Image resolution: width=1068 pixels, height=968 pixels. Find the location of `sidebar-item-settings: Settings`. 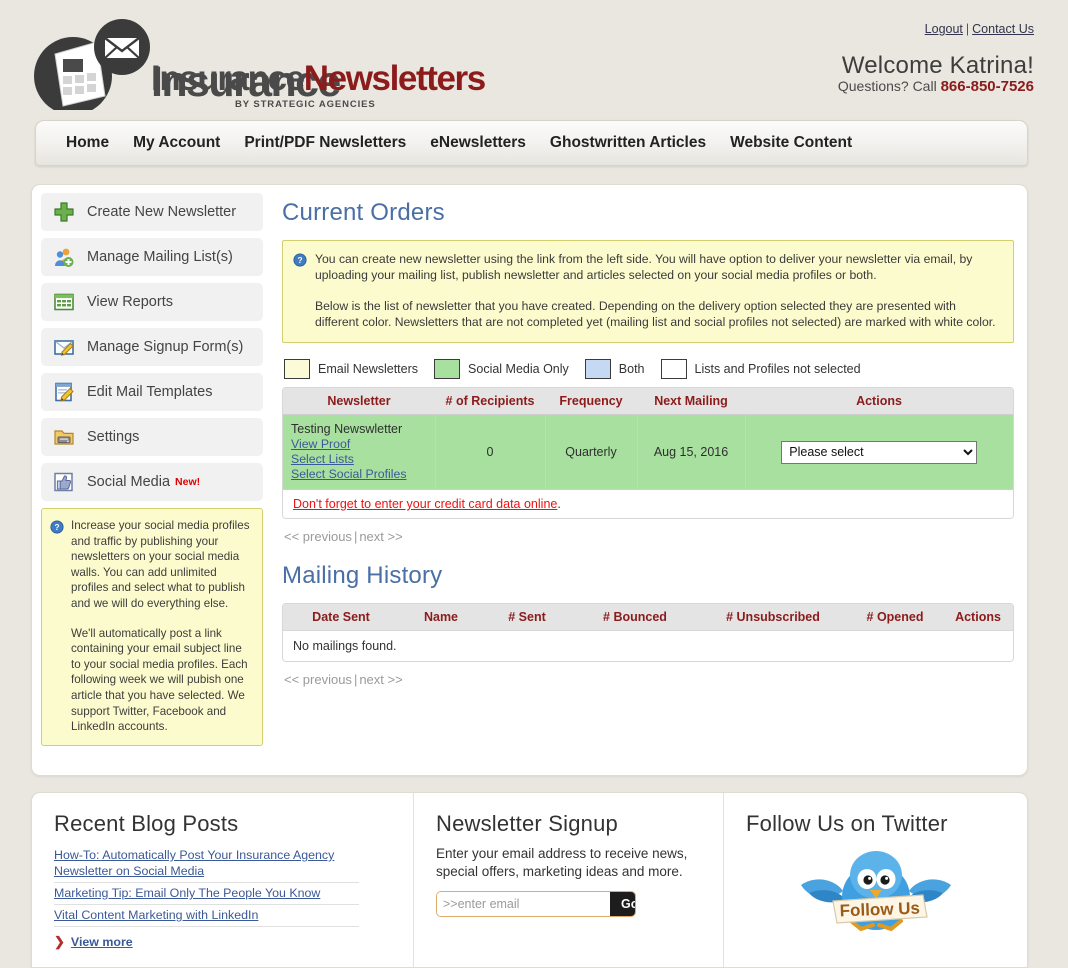

sidebar-item-settings: Settings is located at coordinates (152, 437).